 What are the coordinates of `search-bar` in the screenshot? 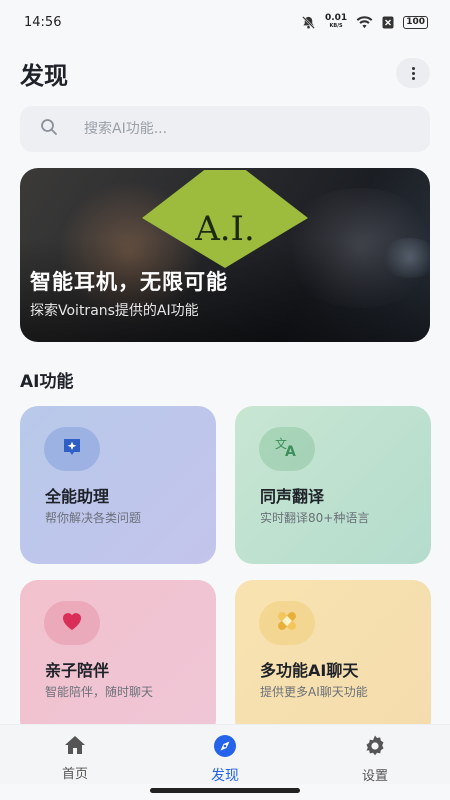 It's located at (225, 129).